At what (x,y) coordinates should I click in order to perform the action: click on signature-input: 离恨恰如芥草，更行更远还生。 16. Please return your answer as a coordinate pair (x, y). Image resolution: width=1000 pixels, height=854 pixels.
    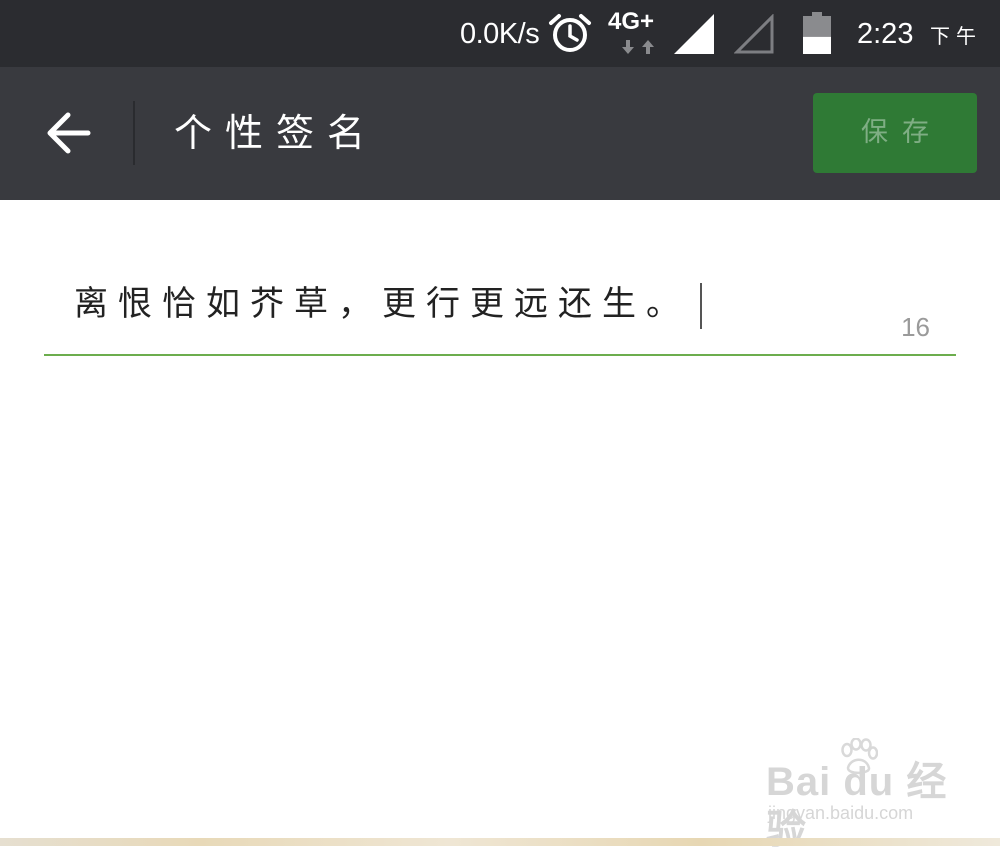
    Looking at the image, I should click on (500, 309).